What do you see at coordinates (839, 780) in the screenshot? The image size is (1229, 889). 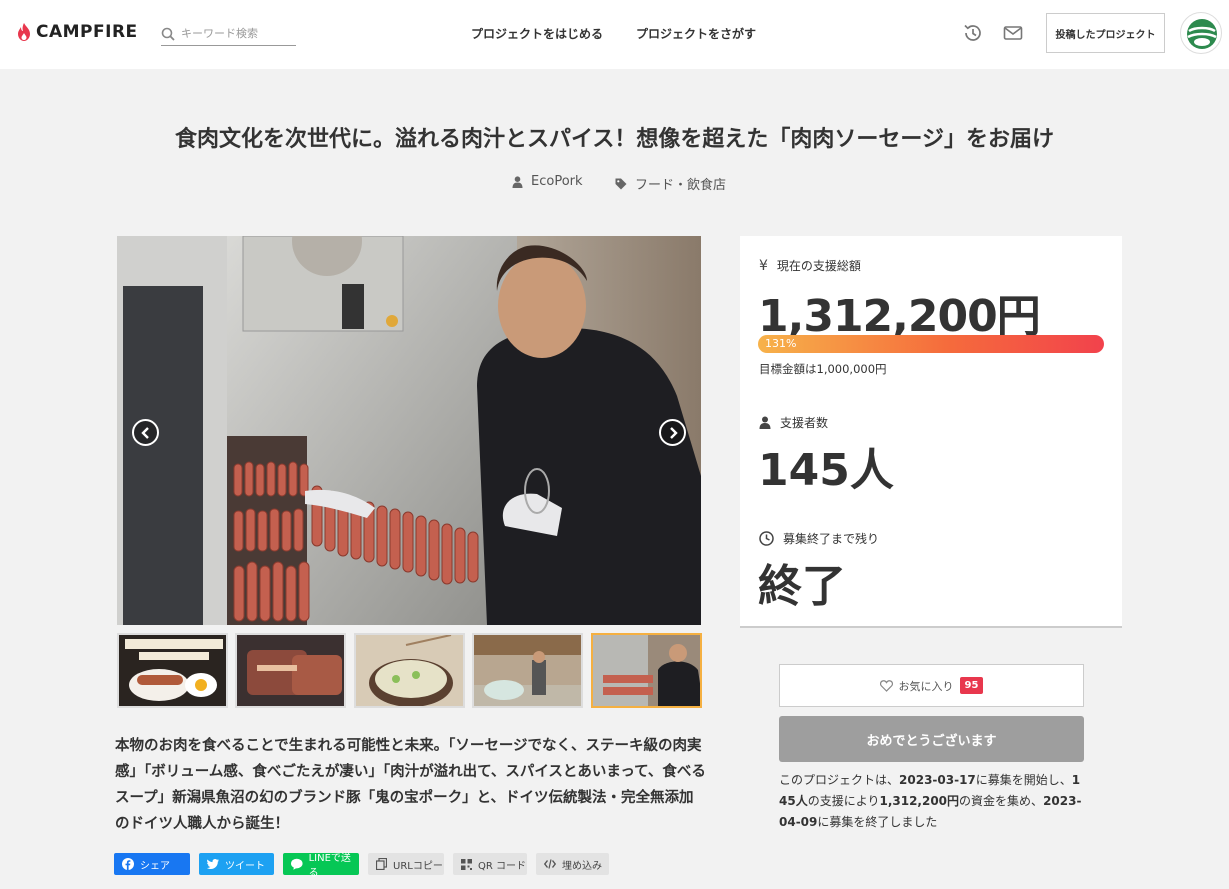 I see `summary-text: このプロジェクトは、` at bounding box center [839, 780].